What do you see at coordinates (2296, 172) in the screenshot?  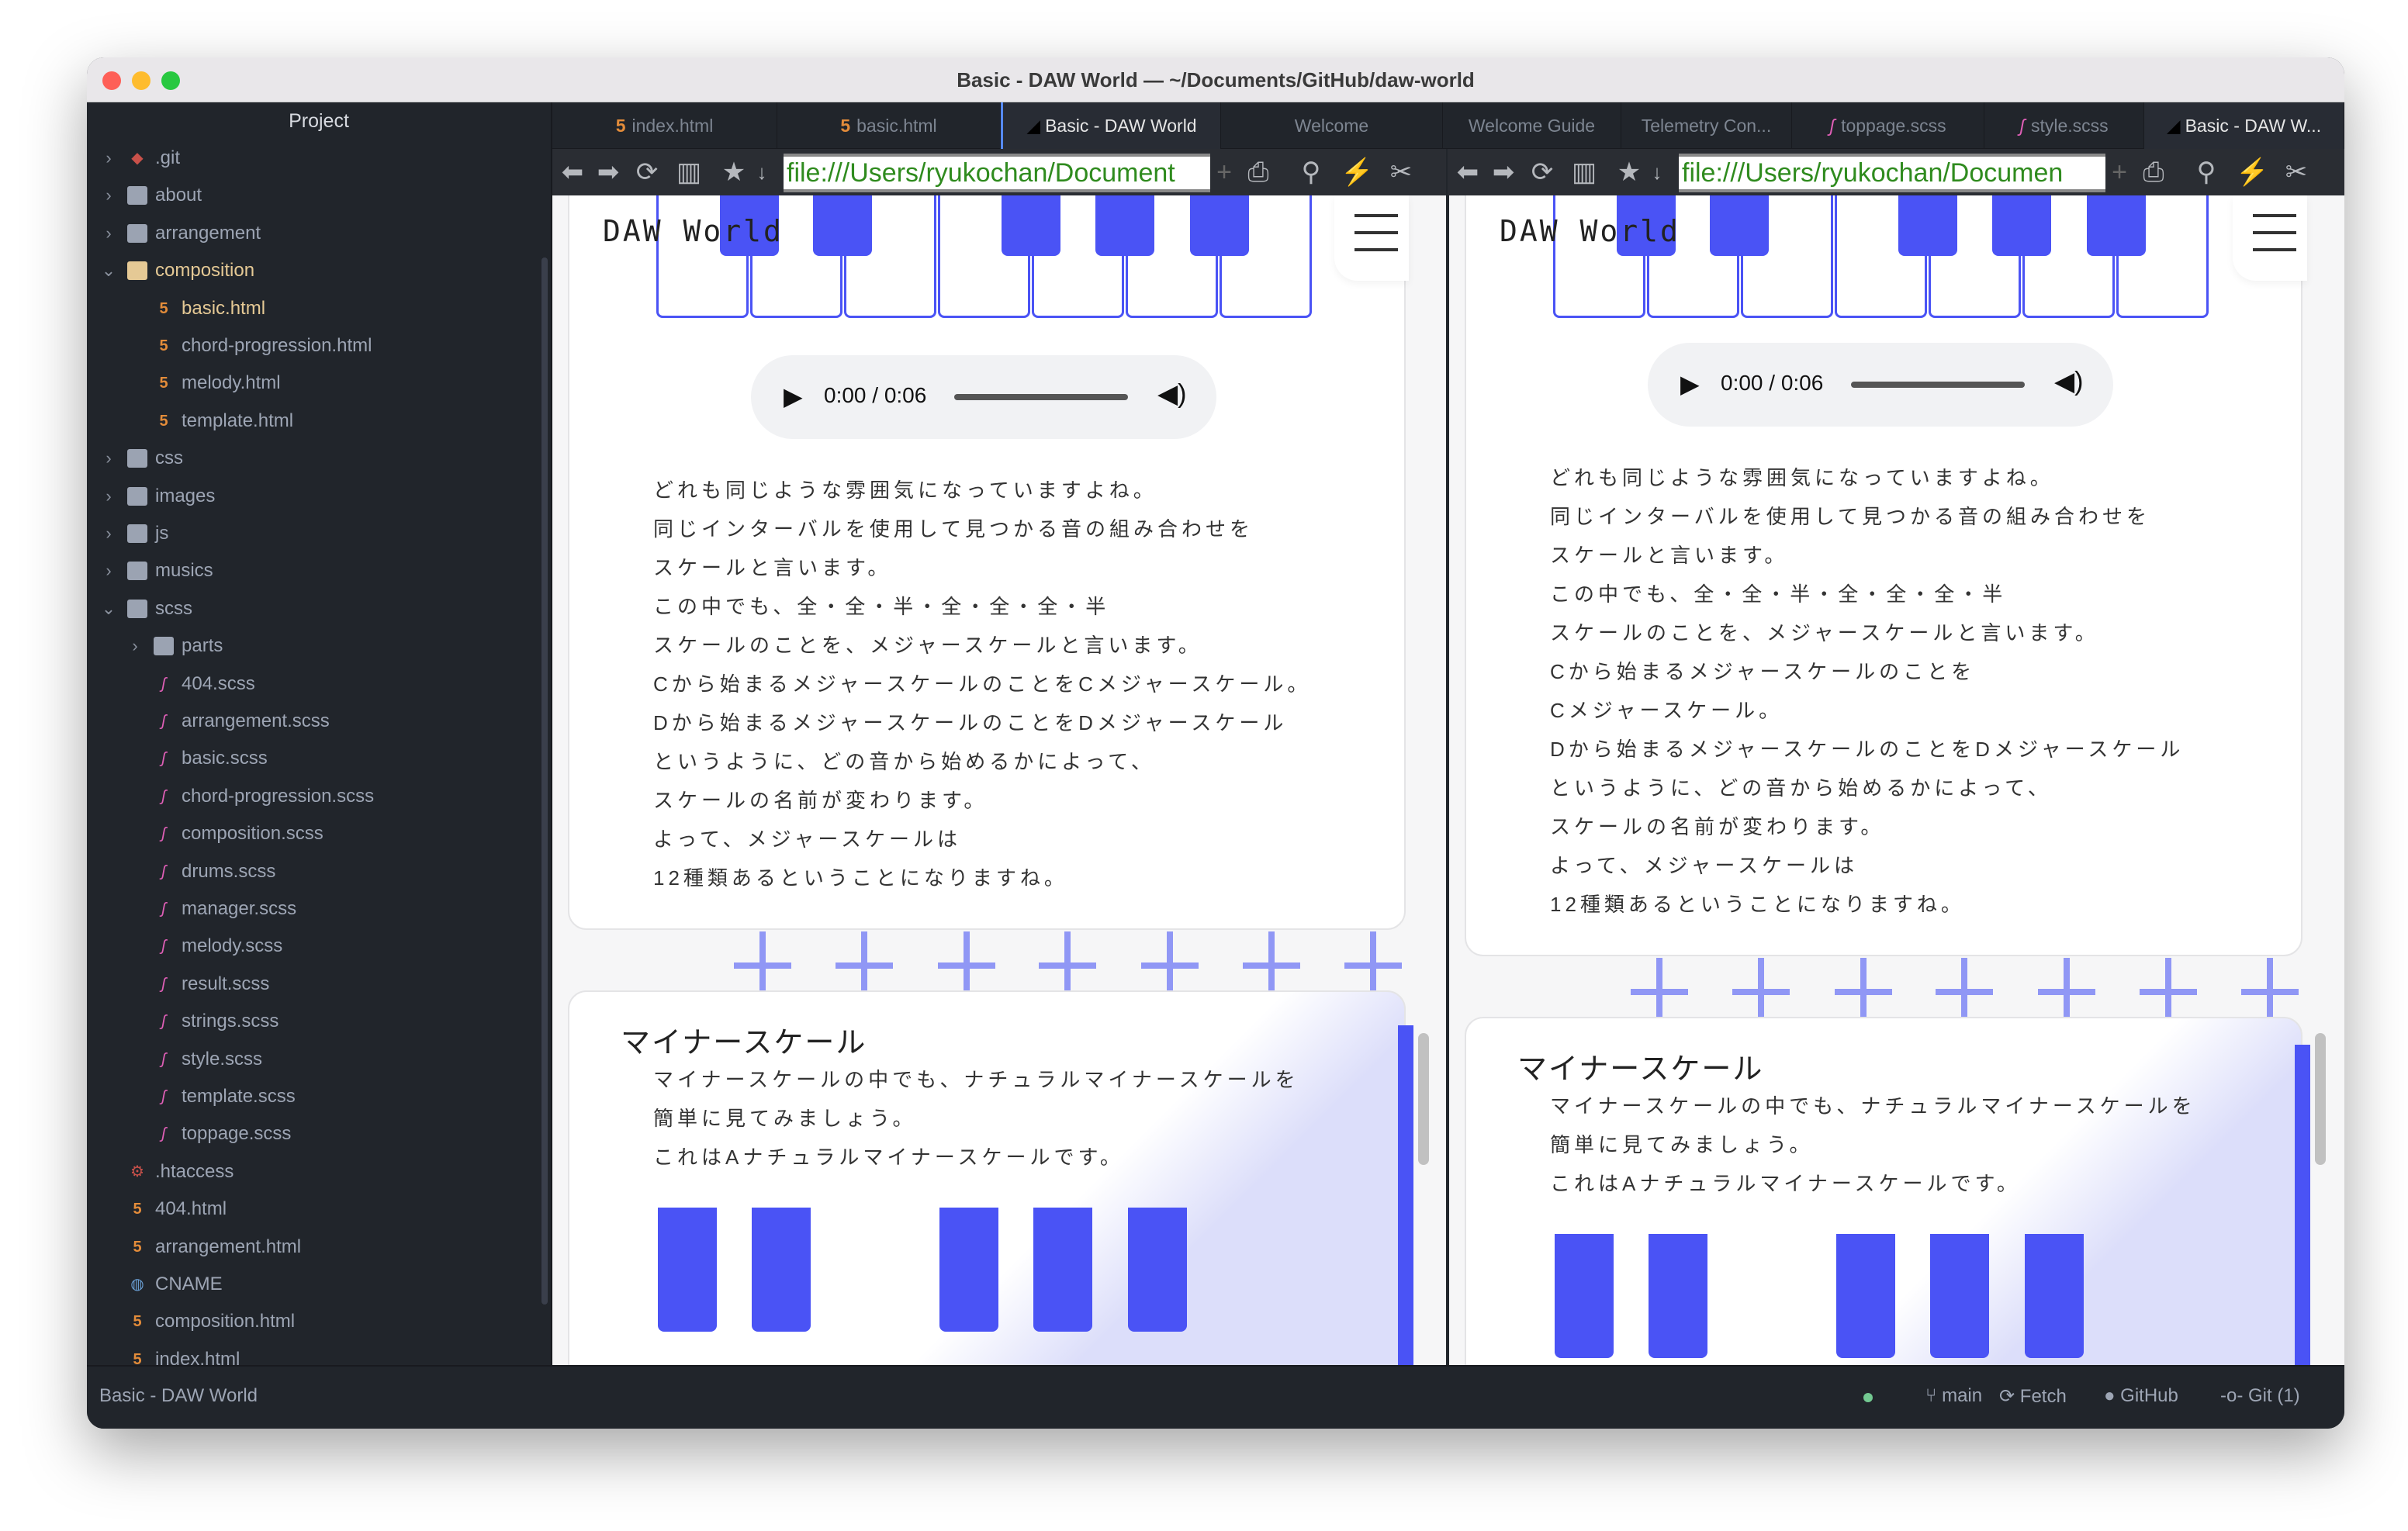 I see `tools-icon: ✂` at bounding box center [2296, 172].